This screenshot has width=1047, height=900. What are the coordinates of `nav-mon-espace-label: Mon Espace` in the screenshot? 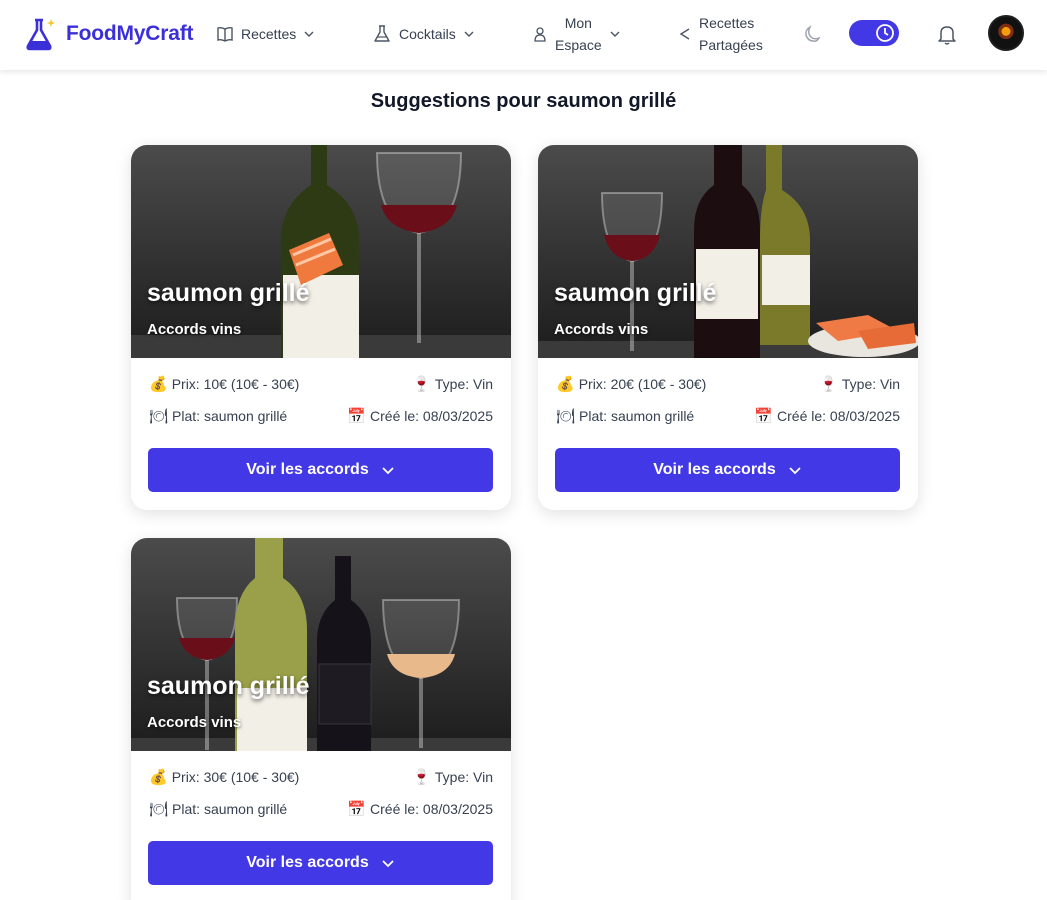 It's located at (578, 34).